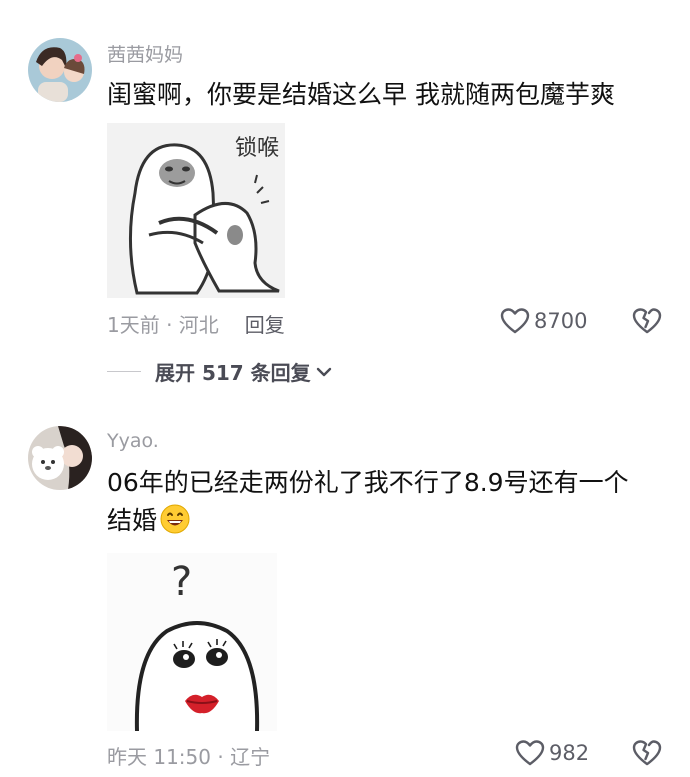  Describe the element at coordinates (163, 325) in the screenshot. I see `timestamp-location: 1天前 · 河北` at that location.